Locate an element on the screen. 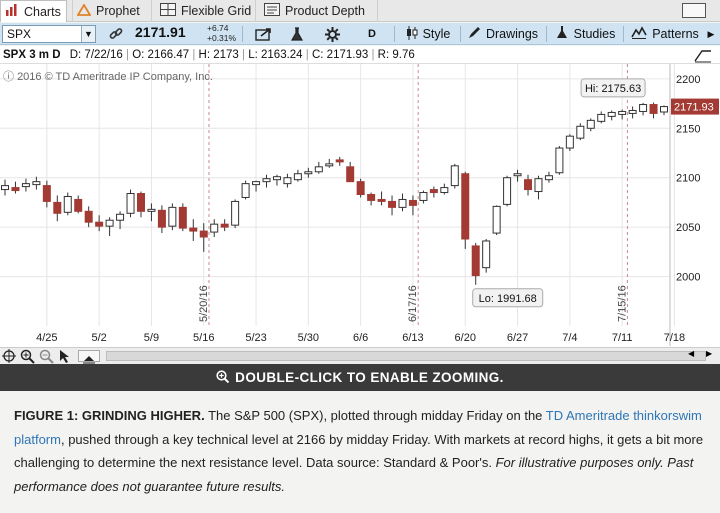 Image resolution: width=720 pixels, height=513 pixels. tab-charts: Charts is located at coordinates (33, 11).